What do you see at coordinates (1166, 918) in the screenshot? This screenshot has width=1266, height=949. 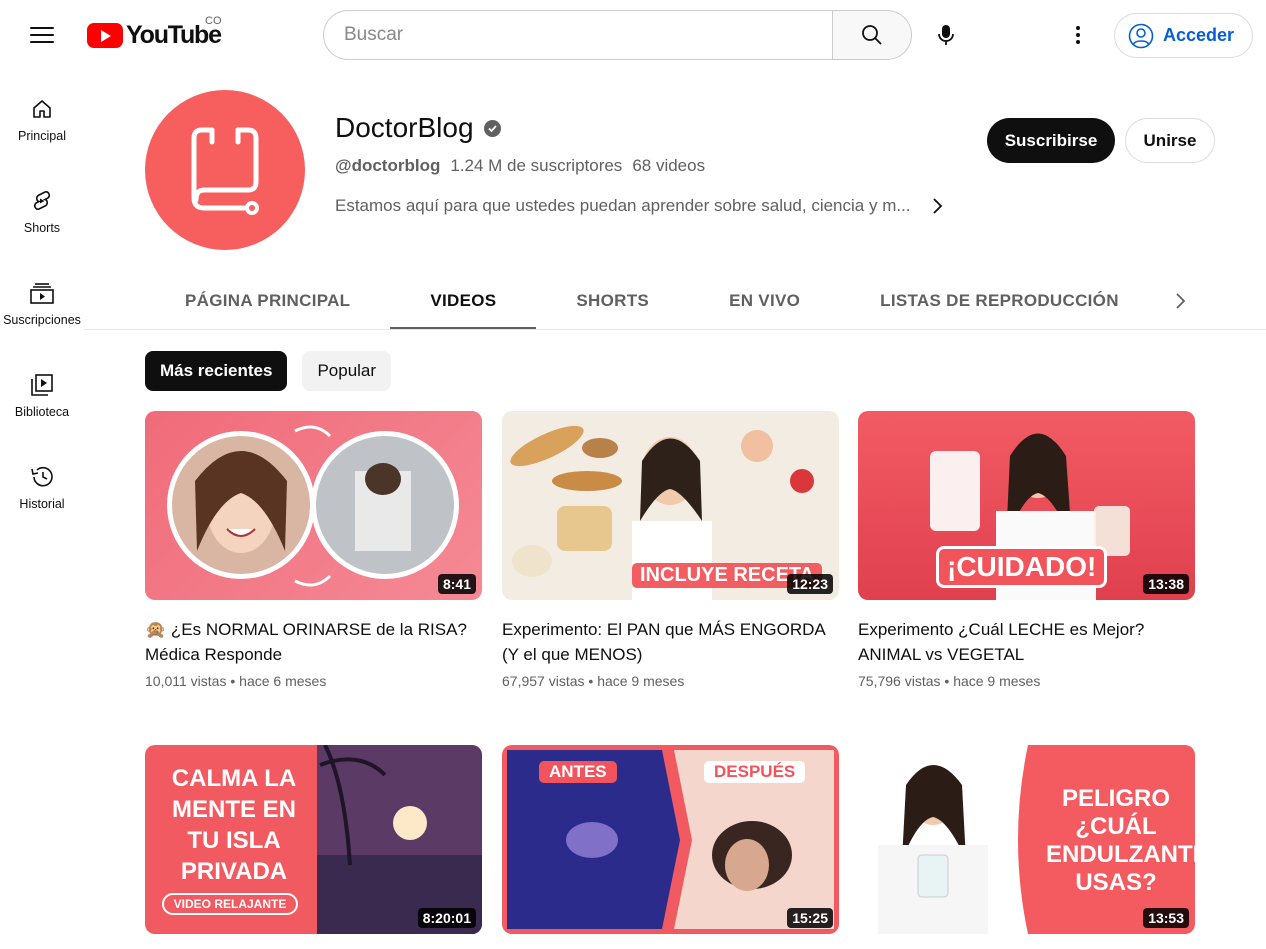 I see `video-duration: 13:53` at bounding box center [1166, 918].